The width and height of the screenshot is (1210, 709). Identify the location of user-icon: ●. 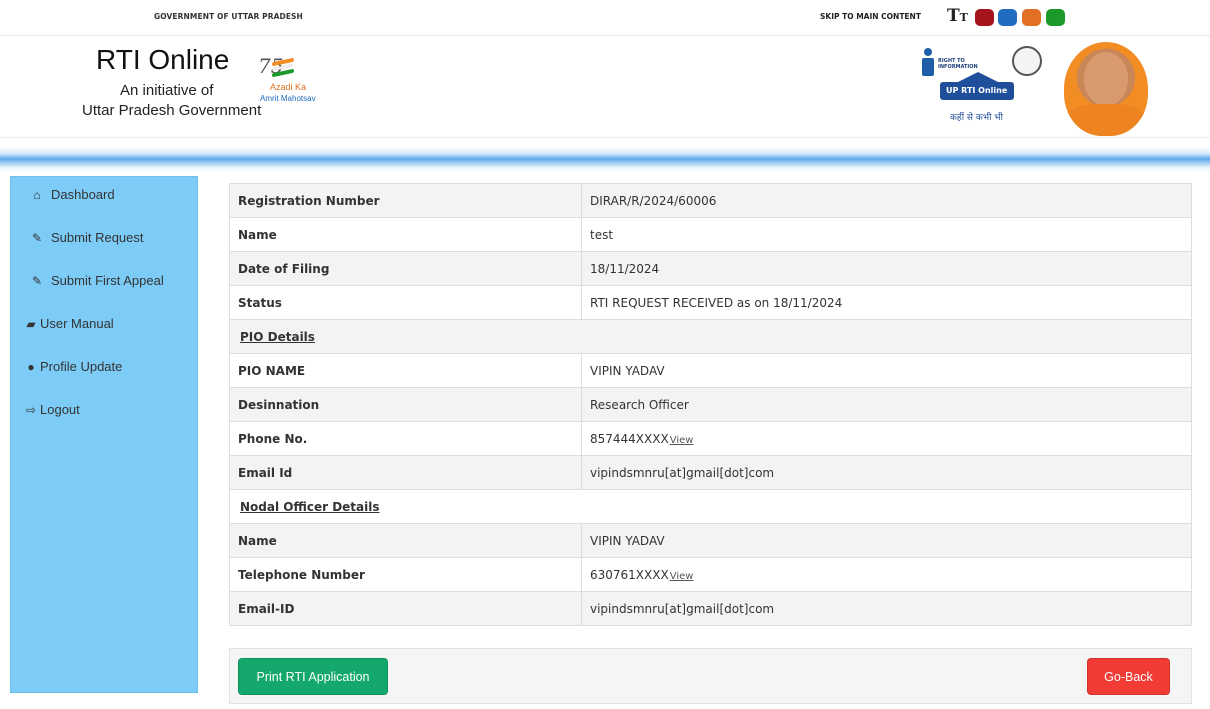
(31, 367).